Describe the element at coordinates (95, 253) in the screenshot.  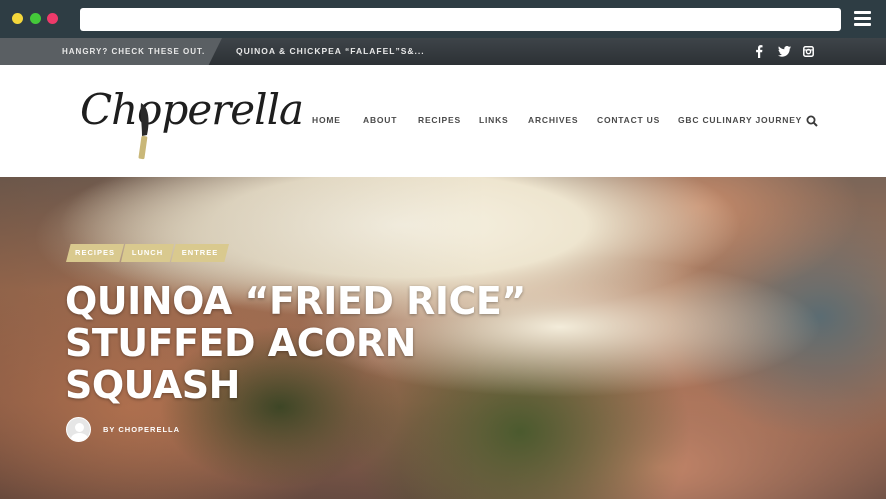
I see `category-tag-recipes: RECIPES` at that location.